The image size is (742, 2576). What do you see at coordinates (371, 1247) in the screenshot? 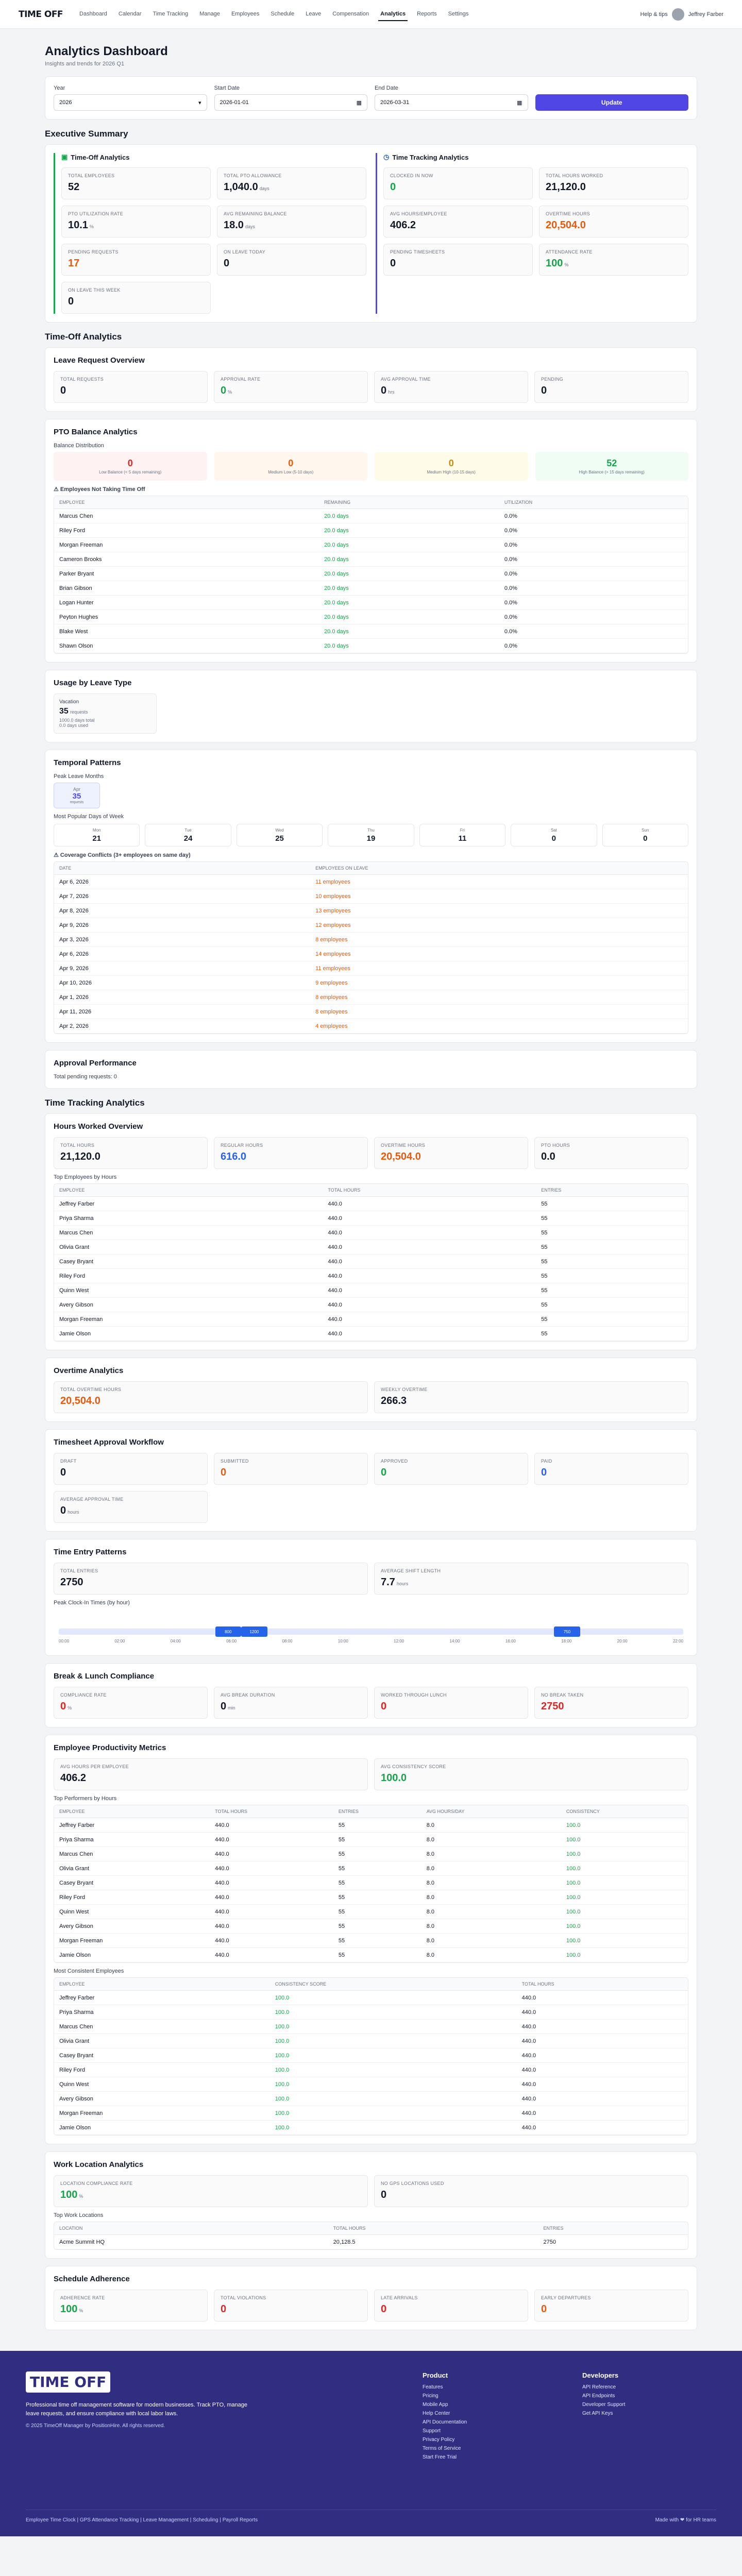
I see `table-row: Olivia Grant 440.0 55` at bounding box center [371, 1247].